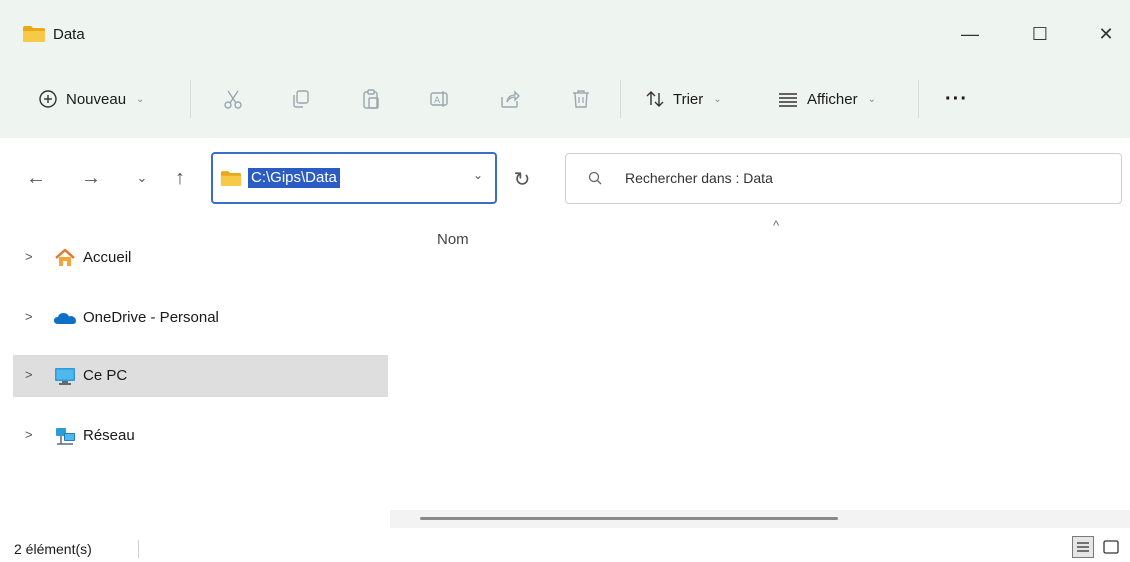  What do you see at coordinates (65, 318) in the screenshot?
I see `cloud-icon` at bounding box center [65, 318].